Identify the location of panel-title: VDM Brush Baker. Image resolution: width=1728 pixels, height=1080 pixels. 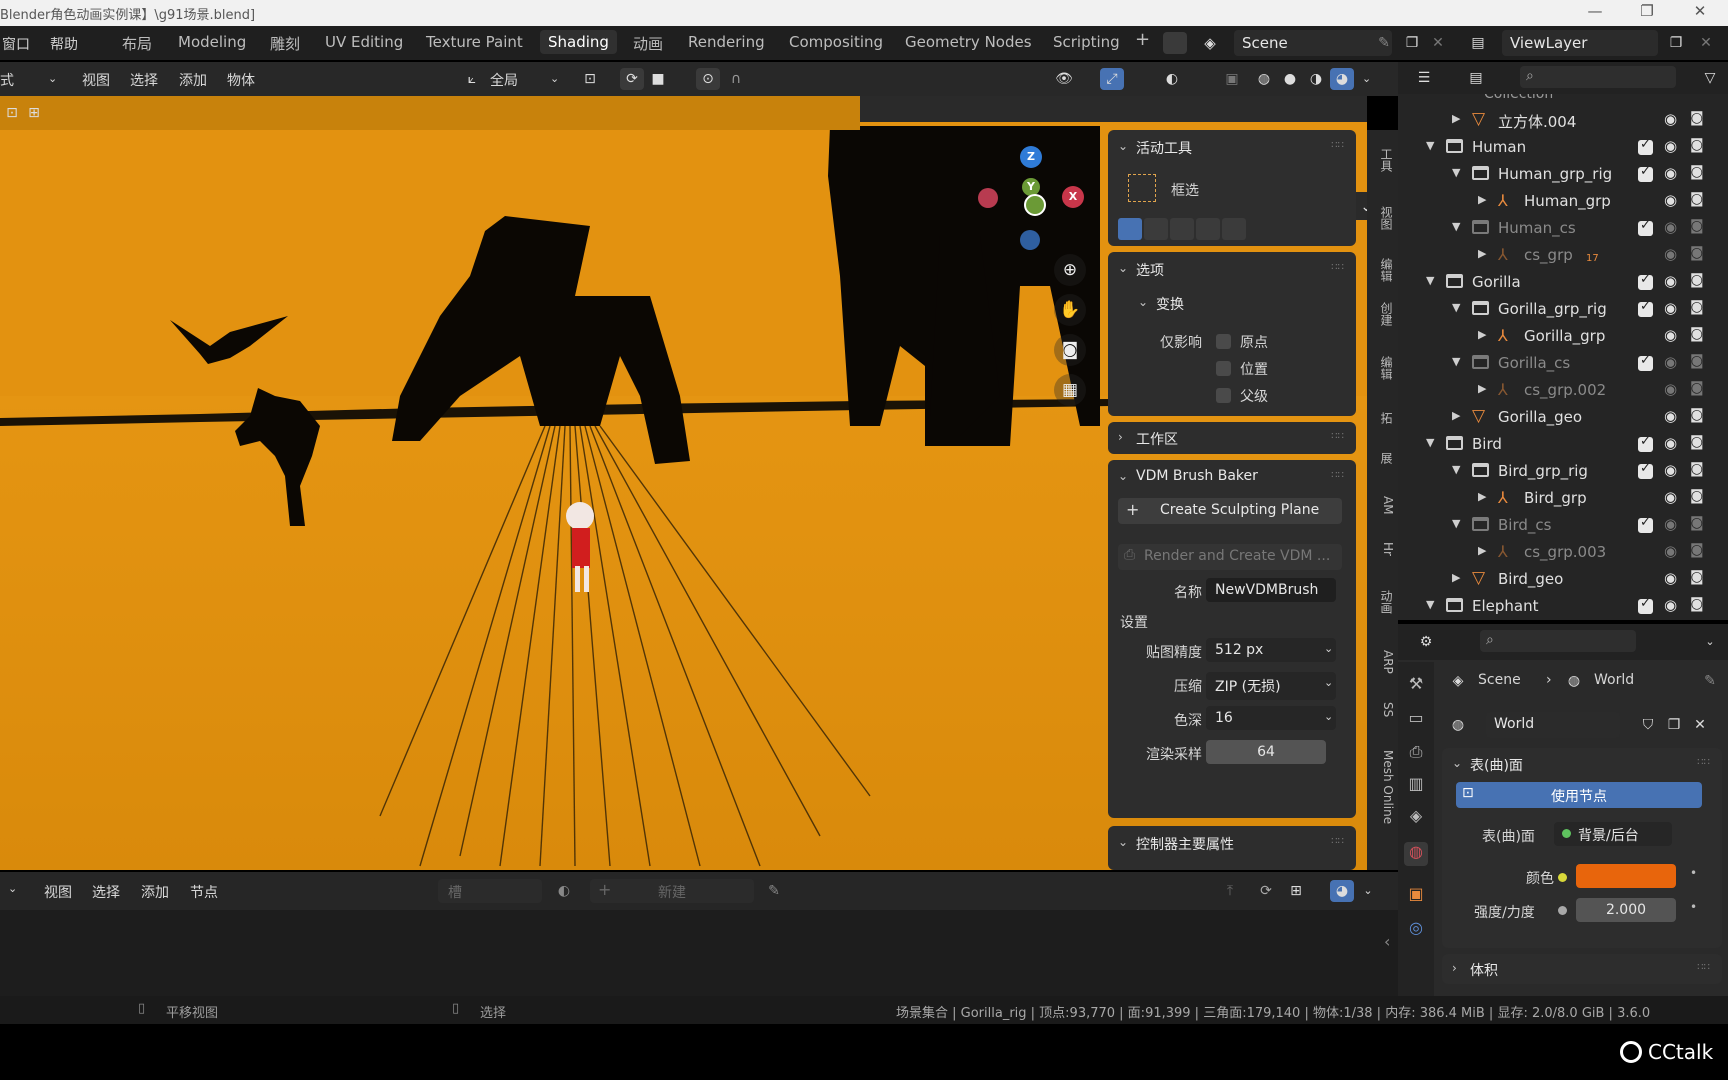
(1197, 476).